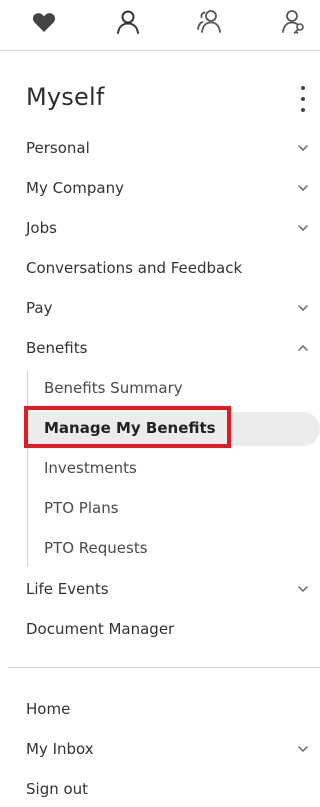 Image resolution: width=320 pixels, height=807 pixels. I want to click on sub-item-manage-my-benefits: Manage My Benefits, so click(160, 428).